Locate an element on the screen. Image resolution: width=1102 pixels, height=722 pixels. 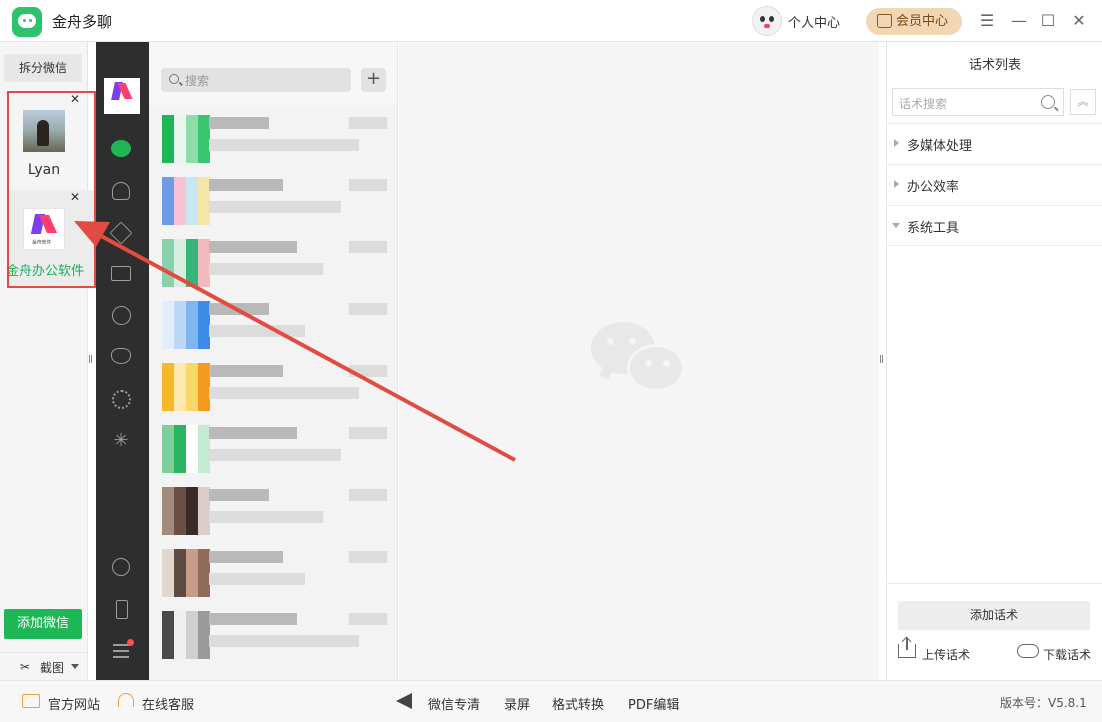
split-wechat-button: 拆分微信 is located at coordinates (43, 68).